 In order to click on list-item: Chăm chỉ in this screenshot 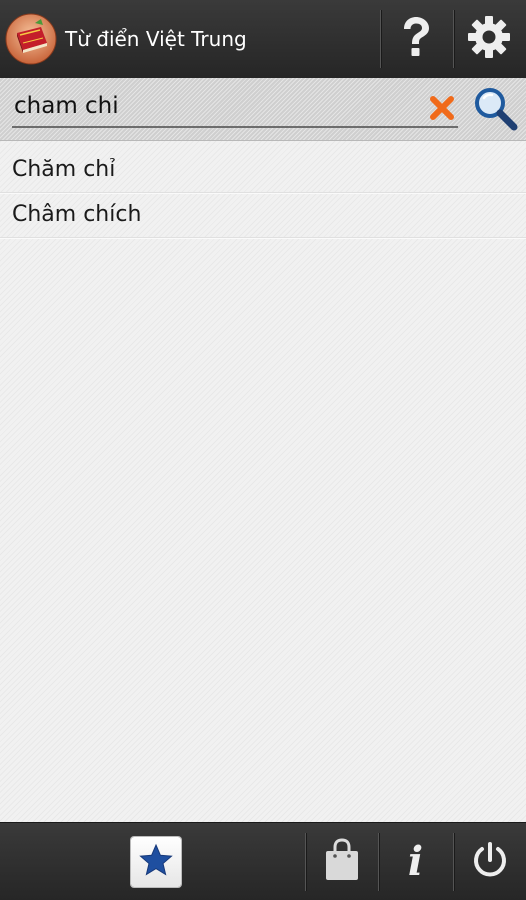, I will do `click(263, 170)`.